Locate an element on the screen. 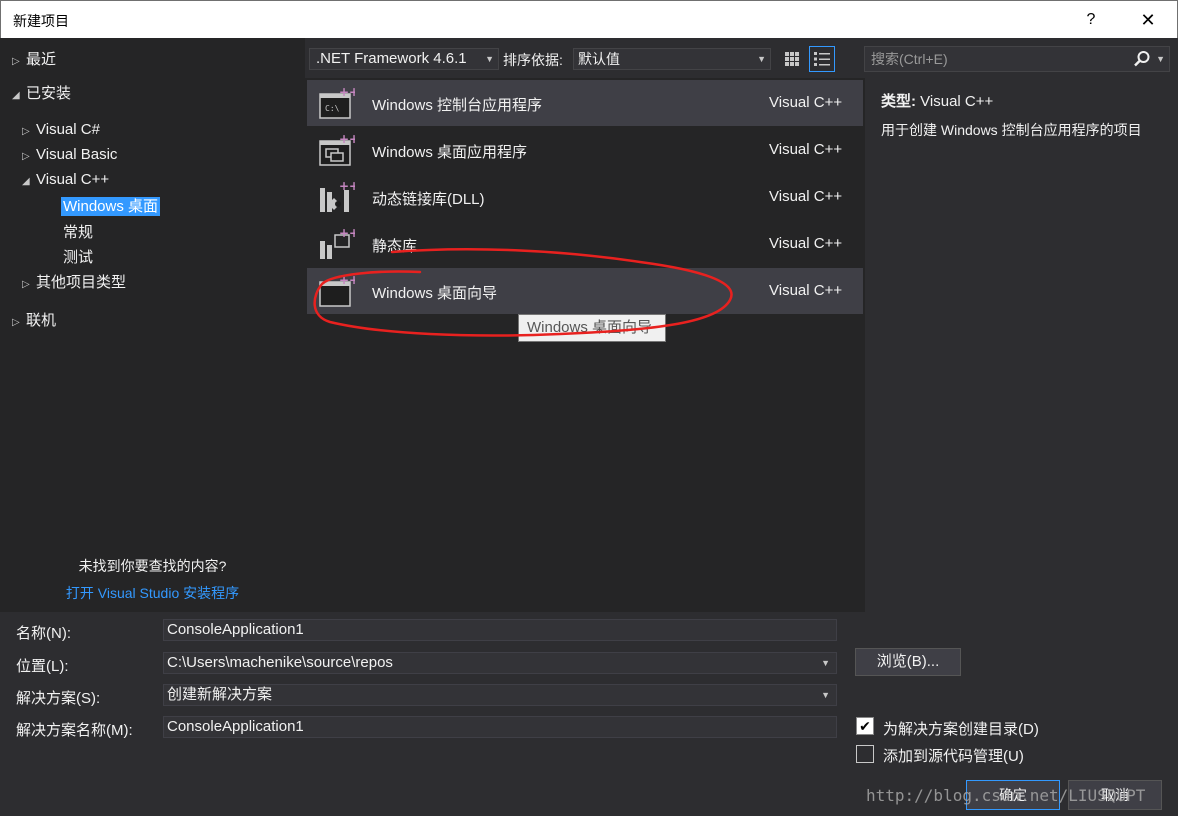 The height and width of the screenshot is (816, 1178). list-view-button is located at coordinates (822, 59).